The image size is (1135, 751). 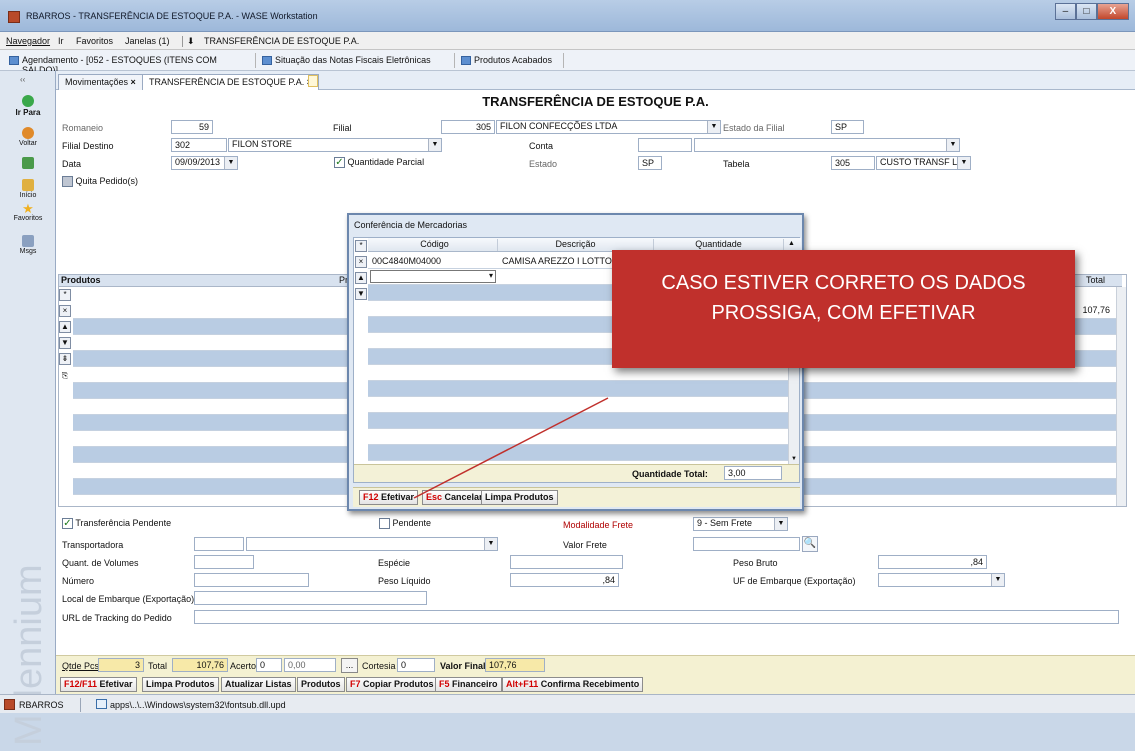 I want to click on sidebar-item-favoritos: ★ Favoritos, so click(x=28, y=212).